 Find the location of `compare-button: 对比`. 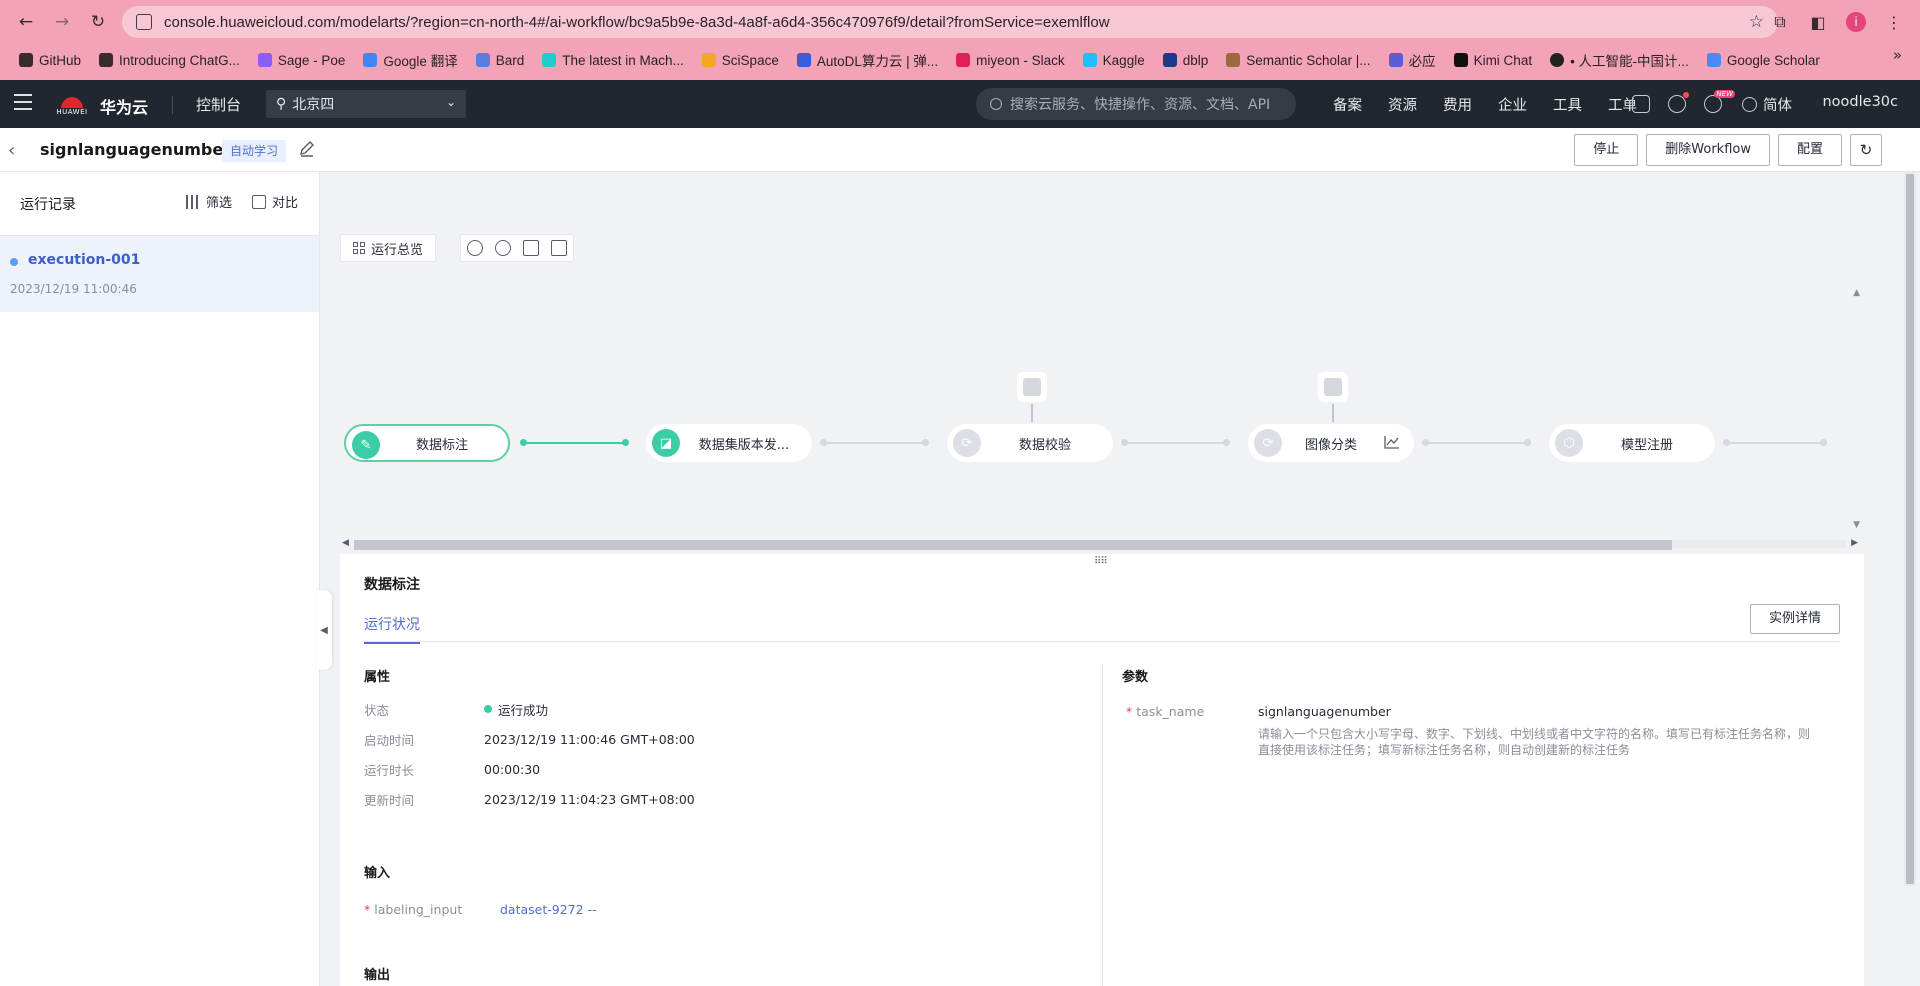

compare-button: 对比 is located at coordinates (275, 201).